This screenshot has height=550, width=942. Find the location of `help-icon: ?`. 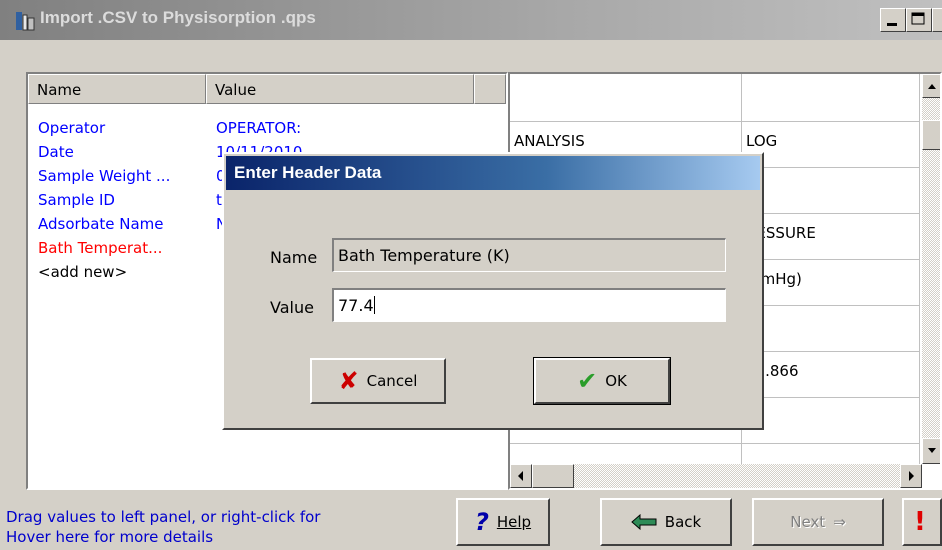

help-icon: ? is located at coordinates (481, 522).